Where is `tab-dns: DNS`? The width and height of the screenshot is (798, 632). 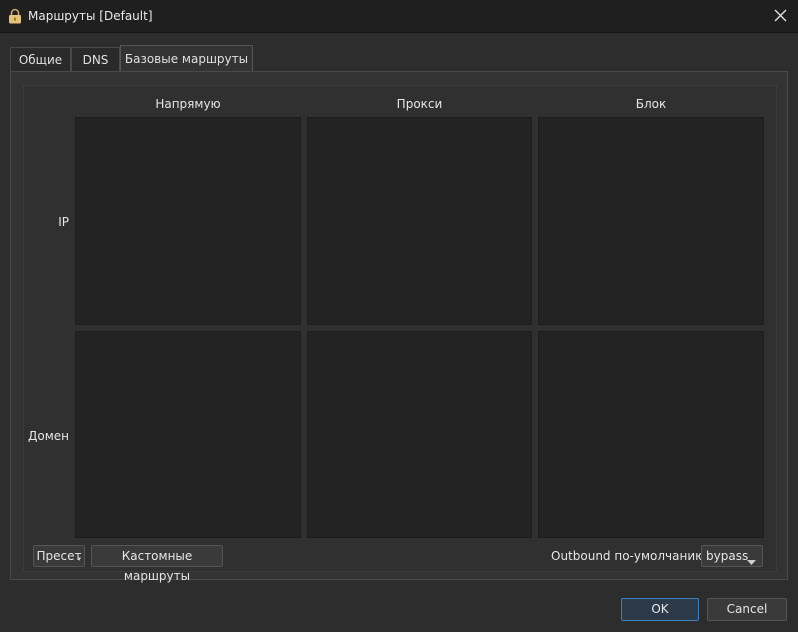
tab-dns: DNS is located at coordinates (95, 59).